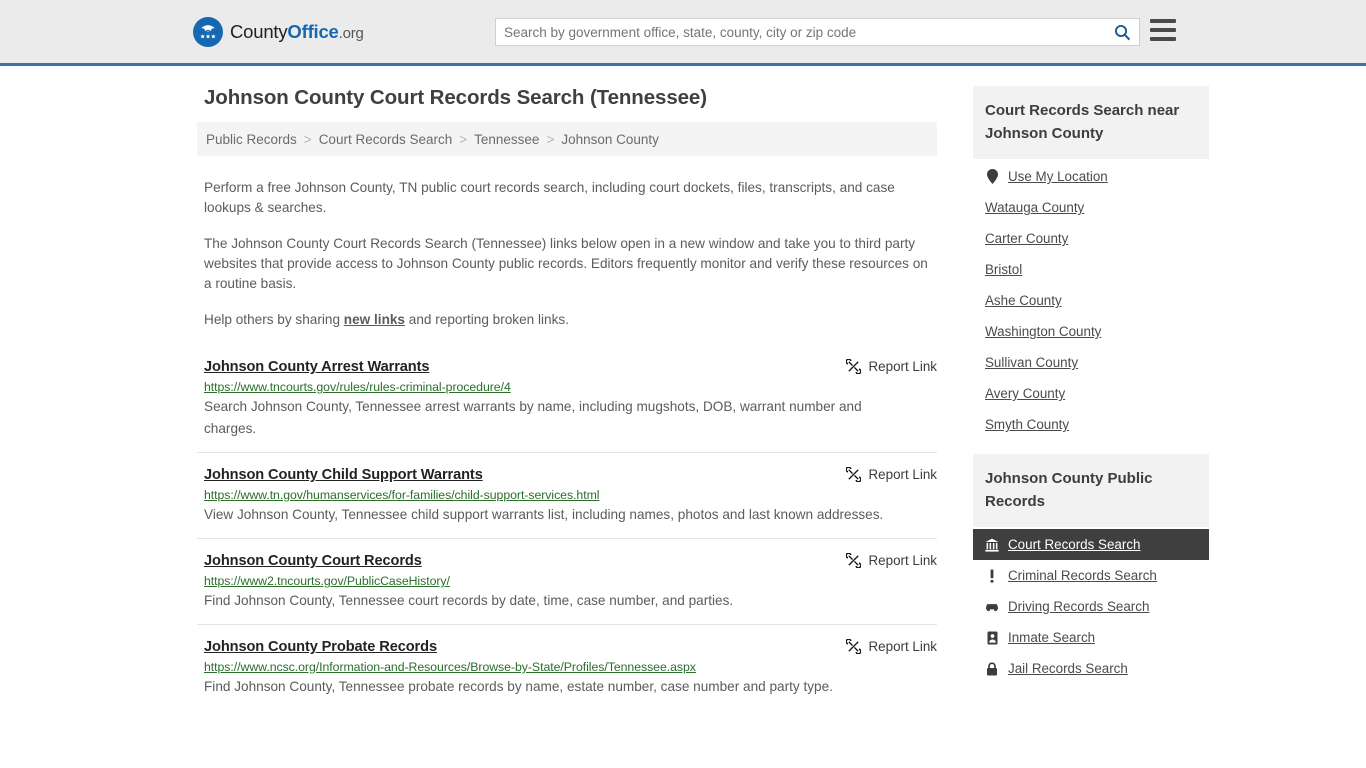  I want to click on search-icon, so click(1122, 32).